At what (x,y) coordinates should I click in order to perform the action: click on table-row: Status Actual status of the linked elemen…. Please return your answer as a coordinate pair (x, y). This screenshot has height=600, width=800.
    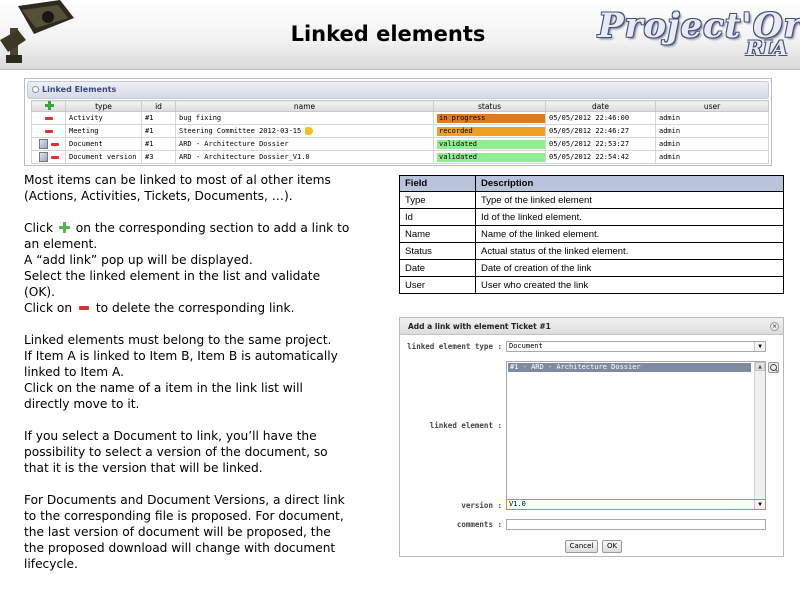
    Looking at the image, I should click on (591, 251).